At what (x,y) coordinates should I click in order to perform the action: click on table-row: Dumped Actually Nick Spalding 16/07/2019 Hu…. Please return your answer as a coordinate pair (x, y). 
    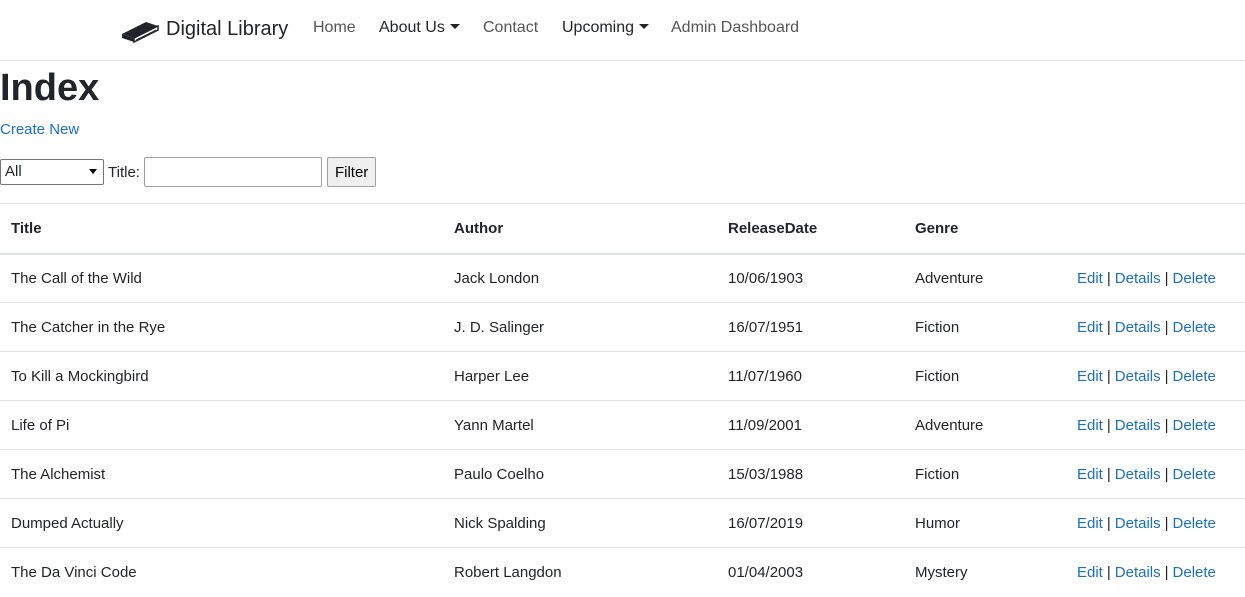
    Looking at the image, I should click on (622, 523).